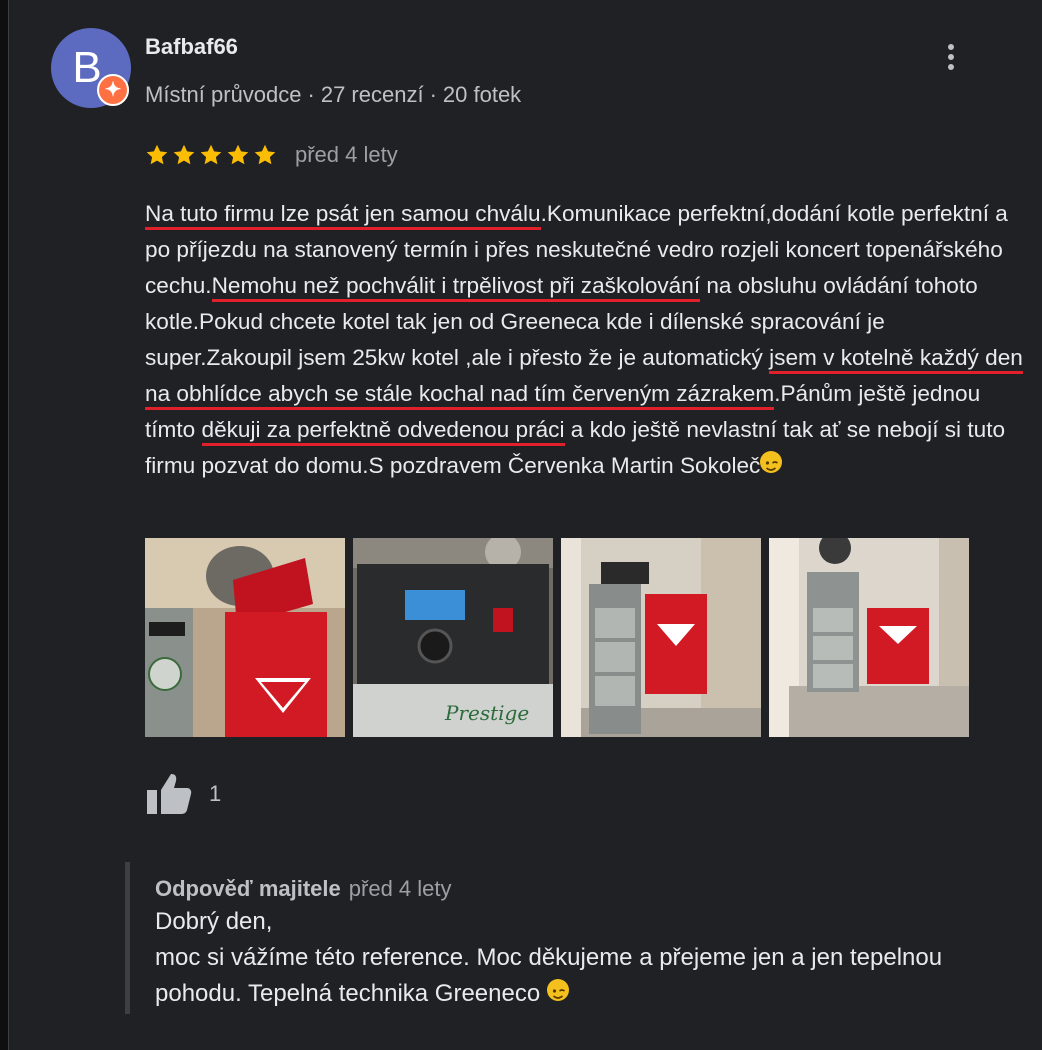 Image resolution: width=1042 pixels, height=1050 pixels. What do you see at coordinates (575, 889) in the screenshot?
I see `owner-reply-header: Odpověď majitele před 4 lety` at bounding box center [575, 889].